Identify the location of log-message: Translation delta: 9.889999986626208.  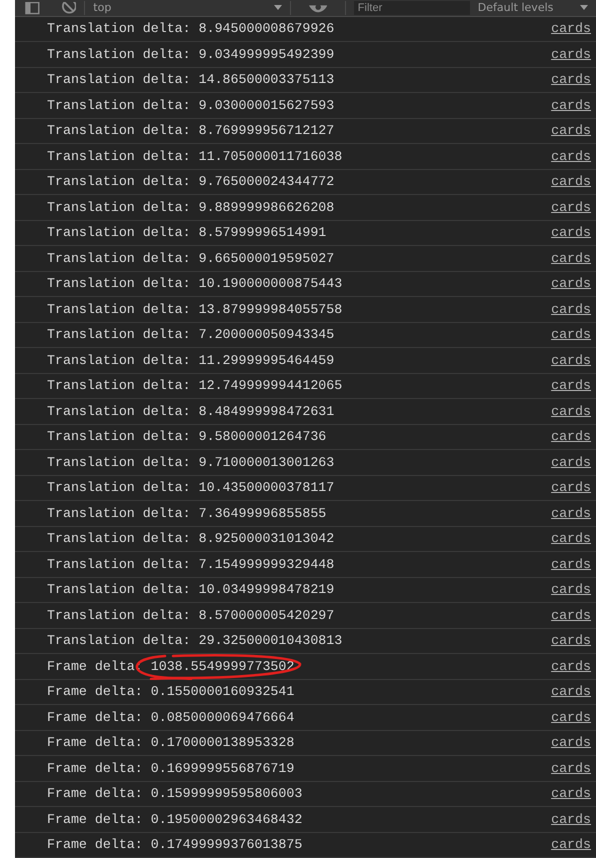
(190, 207).